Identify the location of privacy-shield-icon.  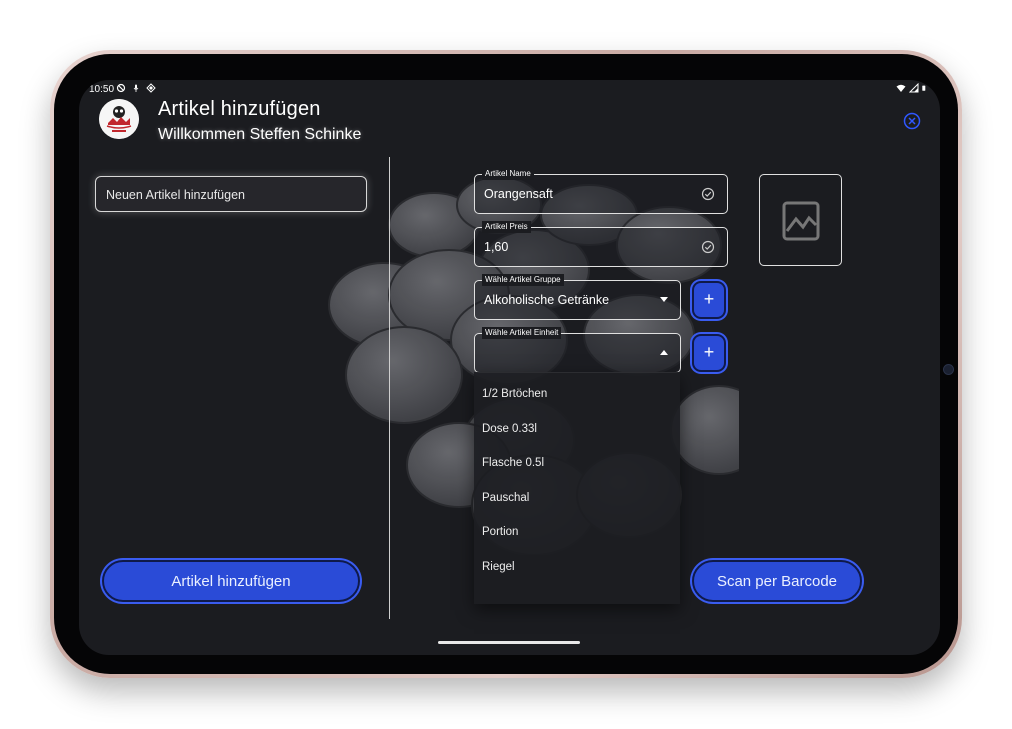
(121, 88).